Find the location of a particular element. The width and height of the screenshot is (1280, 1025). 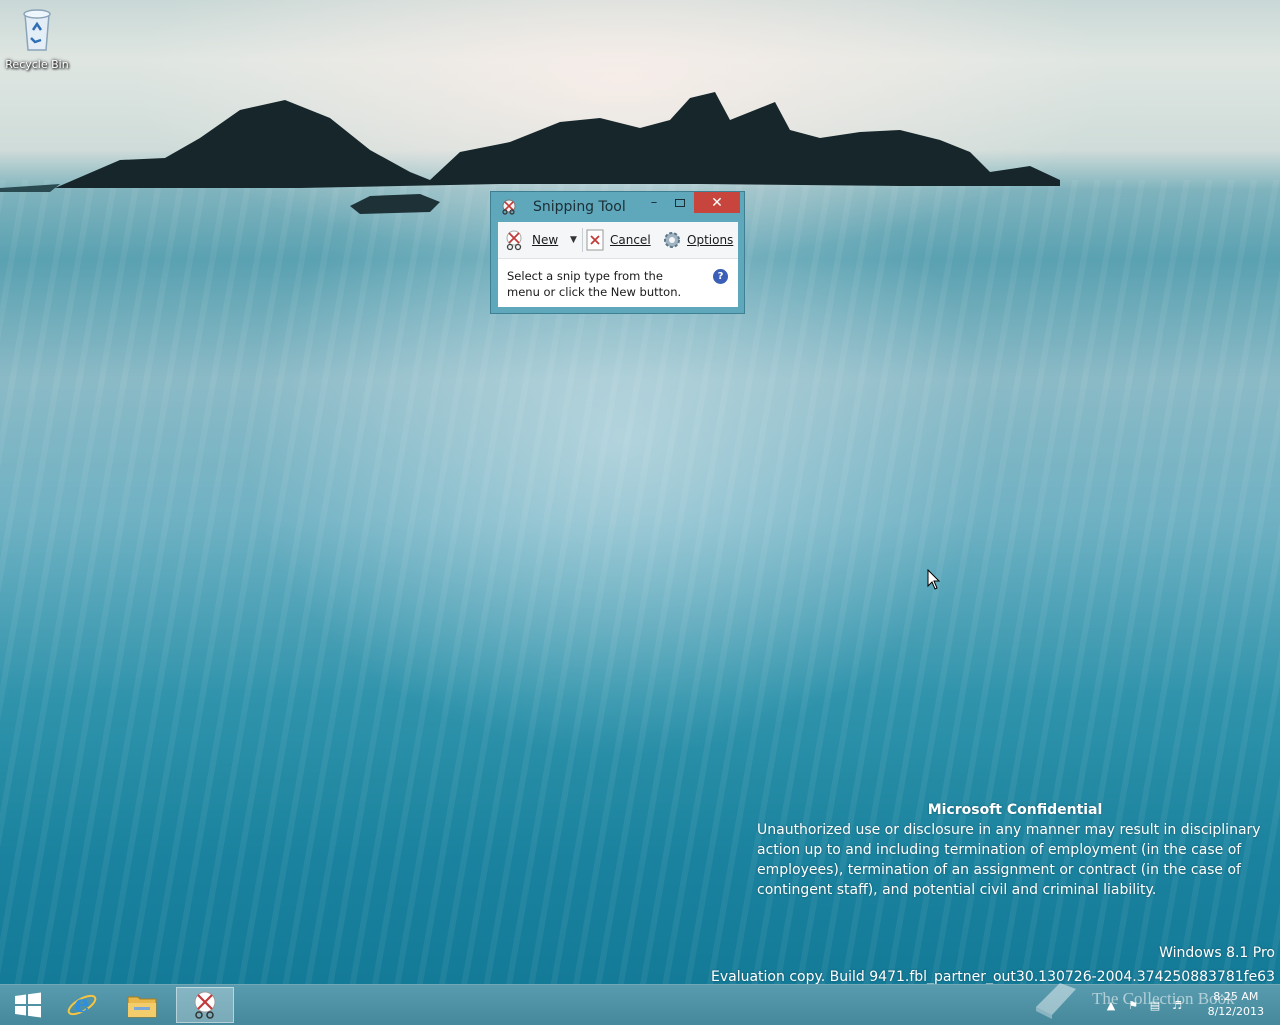

collection-book-watermark: The Collection Book is located at coordinates (1132, 999).